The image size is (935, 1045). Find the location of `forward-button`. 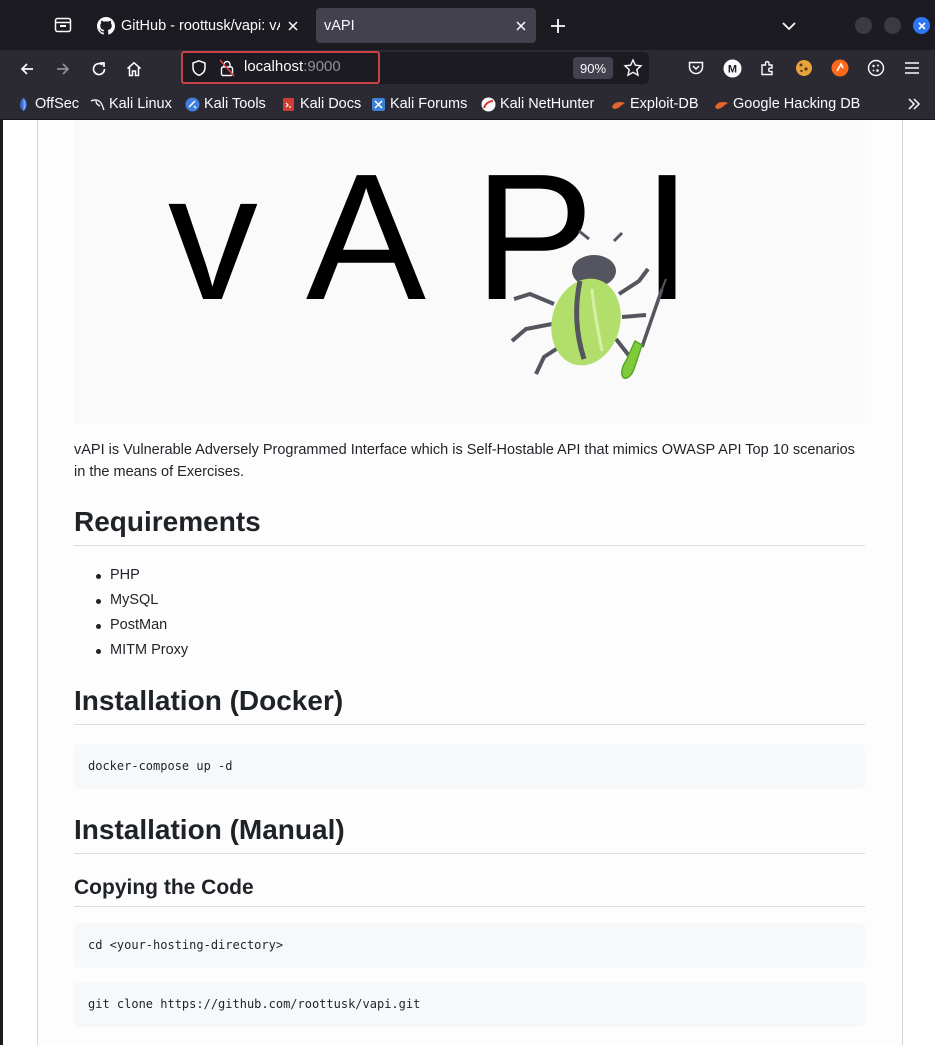

forward-button is located at coordinates (63, 69).